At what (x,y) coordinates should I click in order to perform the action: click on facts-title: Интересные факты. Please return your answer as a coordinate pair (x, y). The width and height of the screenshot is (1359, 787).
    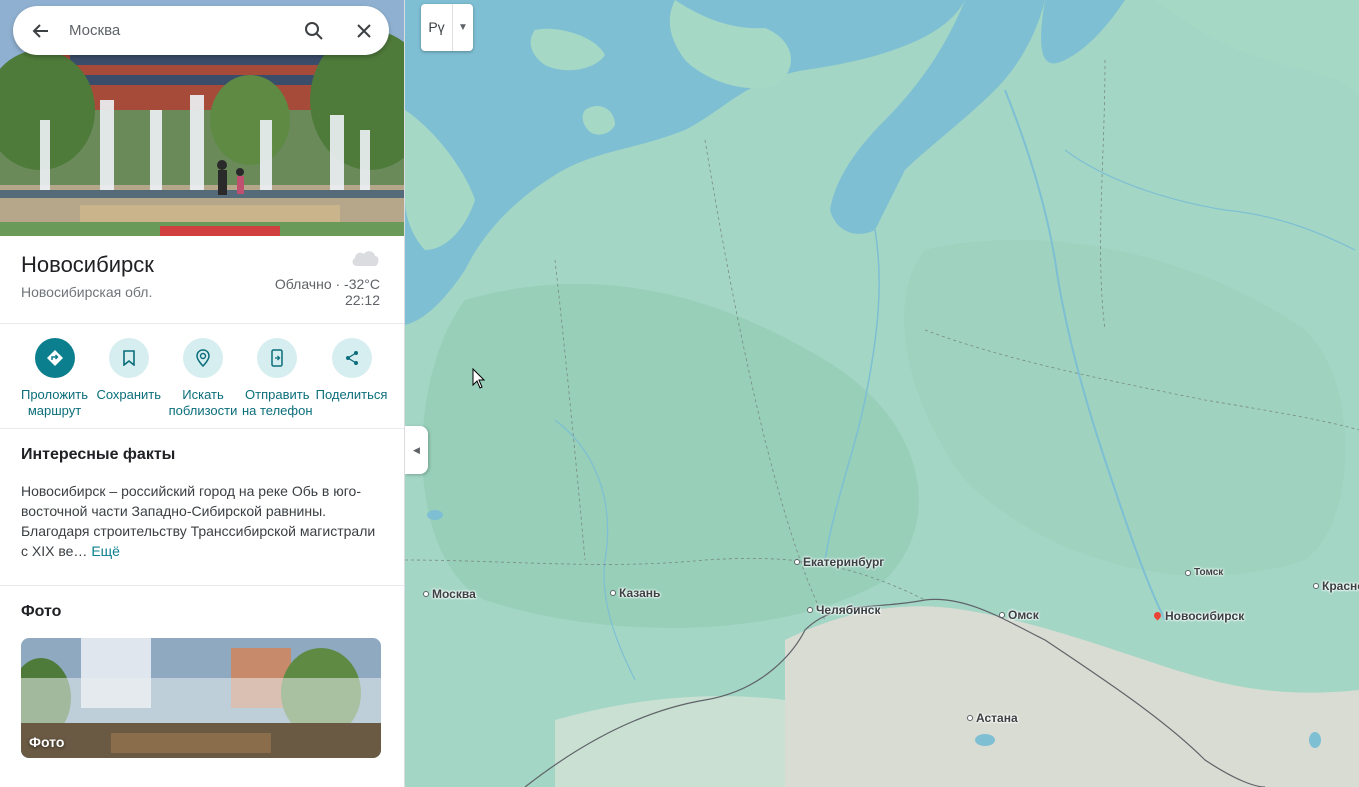
    Looking at the image, I should click on (98, 454).